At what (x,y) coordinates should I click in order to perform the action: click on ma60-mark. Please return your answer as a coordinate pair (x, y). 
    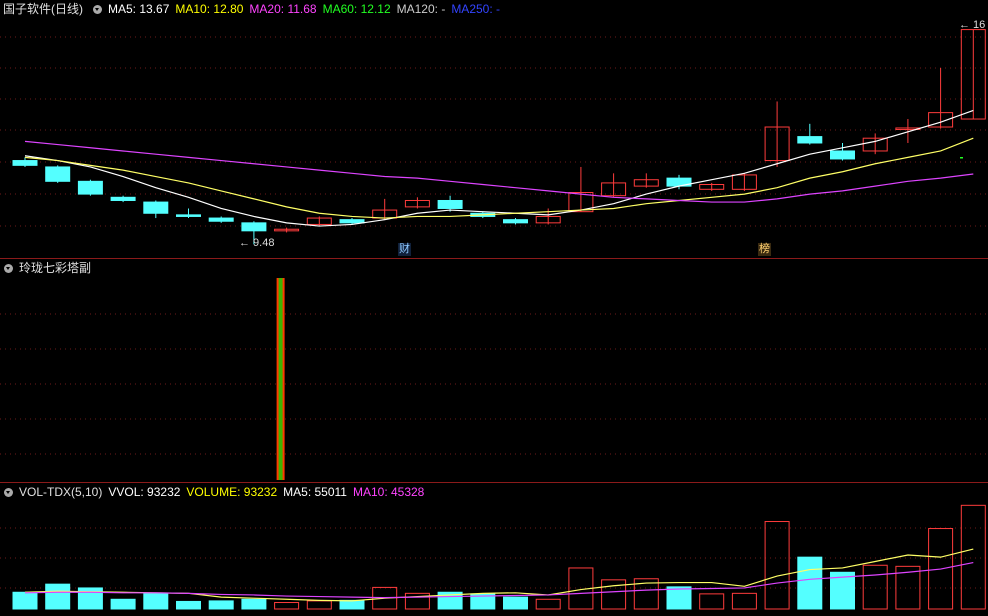
    Looking at the image, I should click on (961, 158).